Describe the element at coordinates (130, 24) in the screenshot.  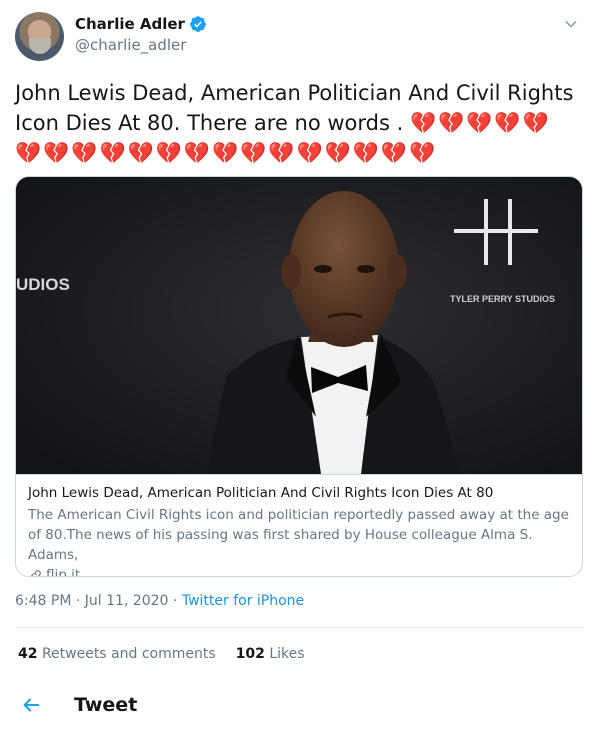
I see `display-name: Charlie Adler` at that location.